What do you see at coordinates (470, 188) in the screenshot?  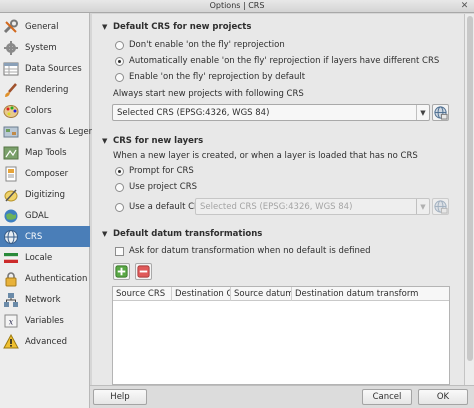 I see `scrollbar-thumb` at bounding box center [470, 188].